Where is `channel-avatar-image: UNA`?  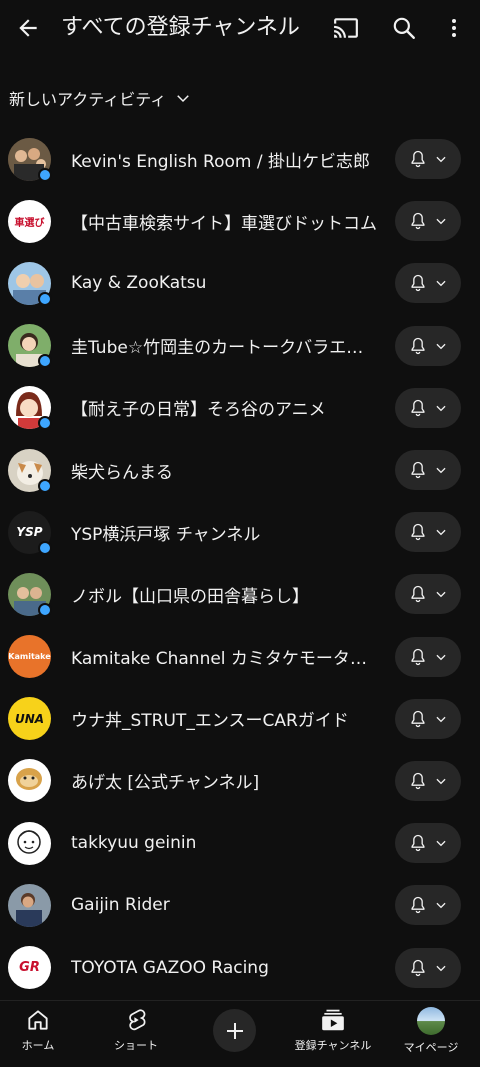
channel-avatar-image: UNA is located at coordinates (29, 719).